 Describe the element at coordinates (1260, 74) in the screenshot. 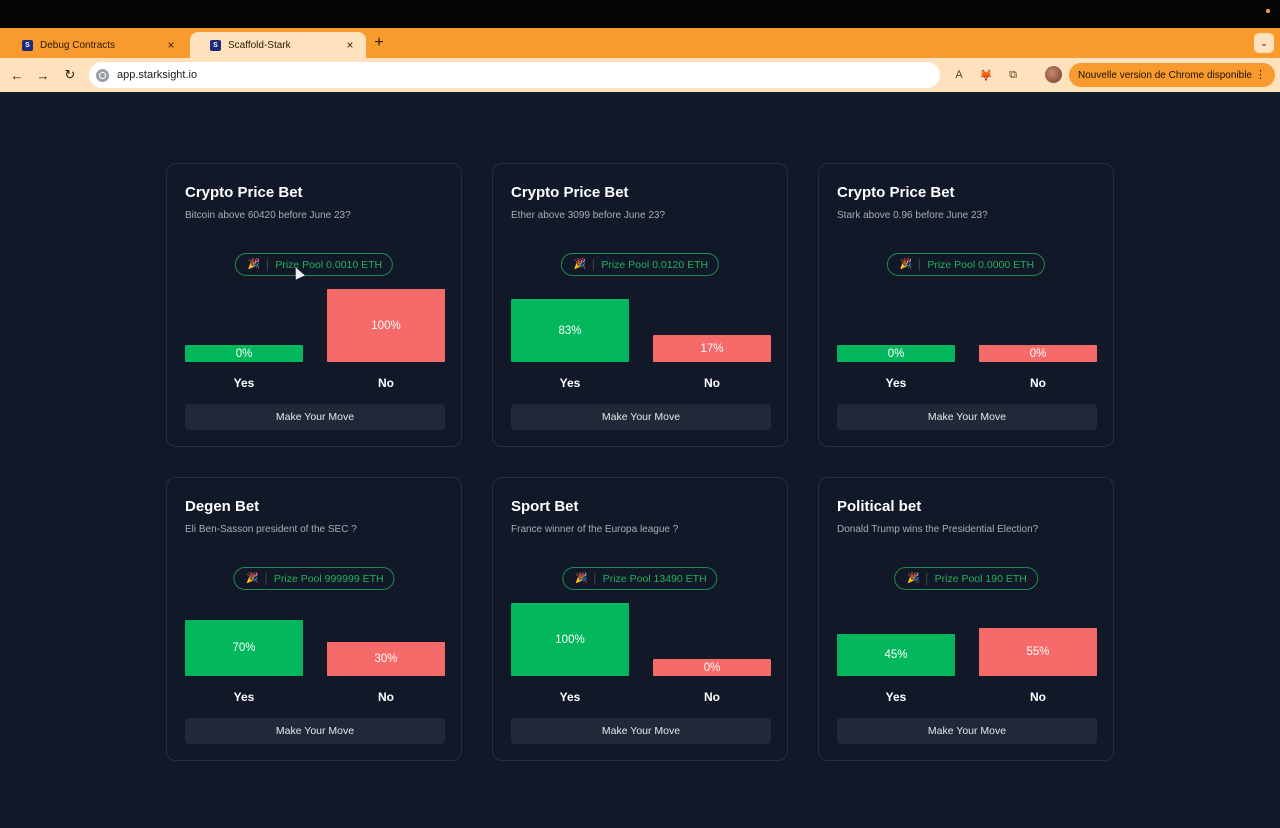

I see `kebab-menu-icon: ⋮` at that location.